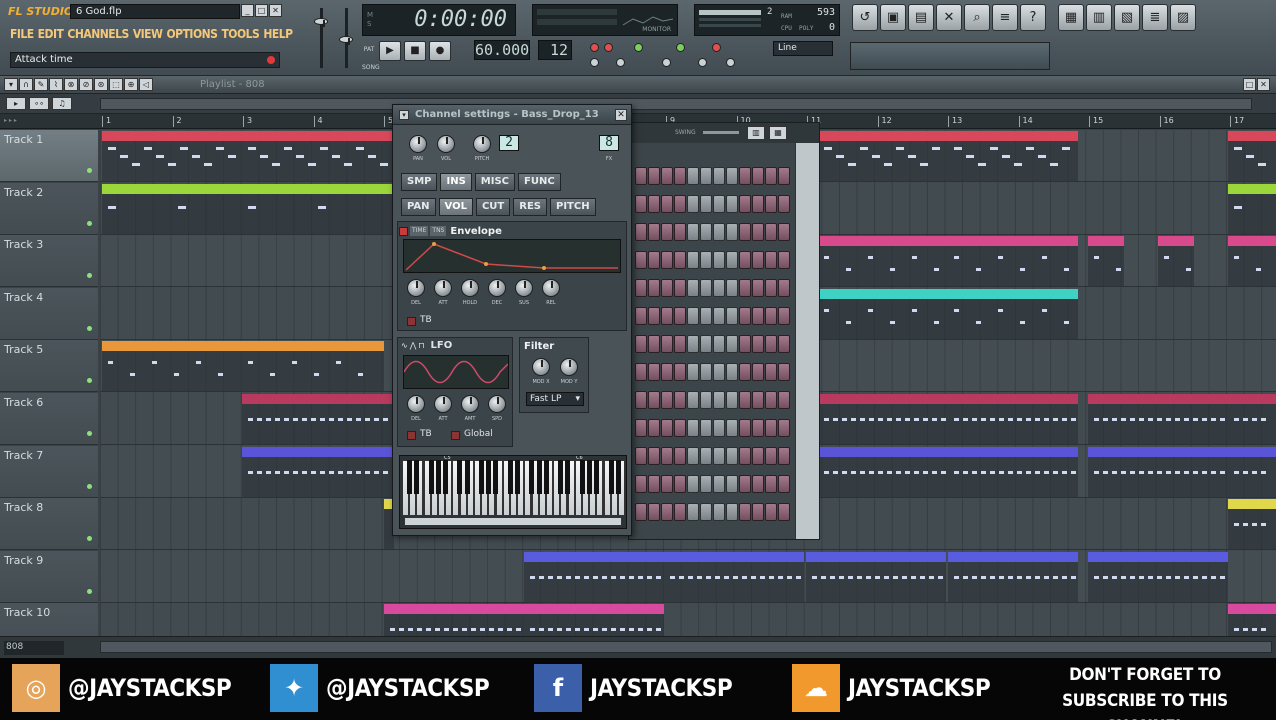 The image size is (1276, 720). Describe the element at coordinates (49, 471) in the screenshot. I see `track-header-7: Track 7` at that location.